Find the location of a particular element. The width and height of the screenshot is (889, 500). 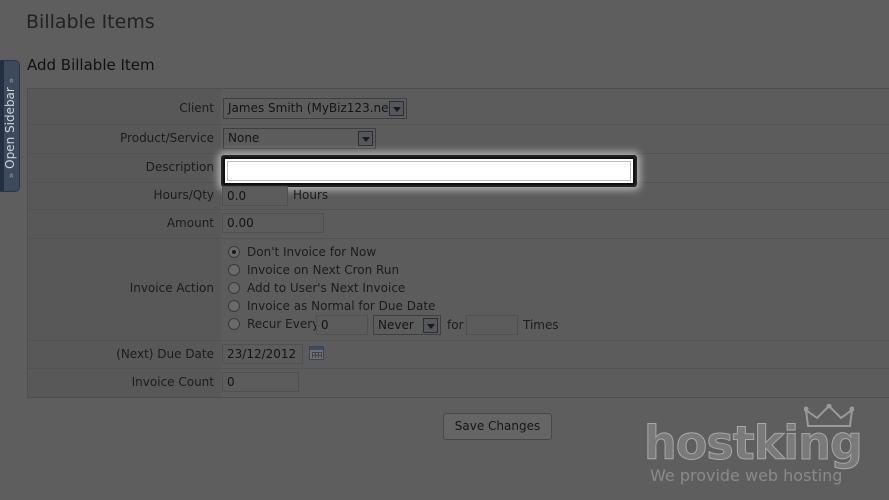

page-title: Billable Items is located at coordinates (90, 22).